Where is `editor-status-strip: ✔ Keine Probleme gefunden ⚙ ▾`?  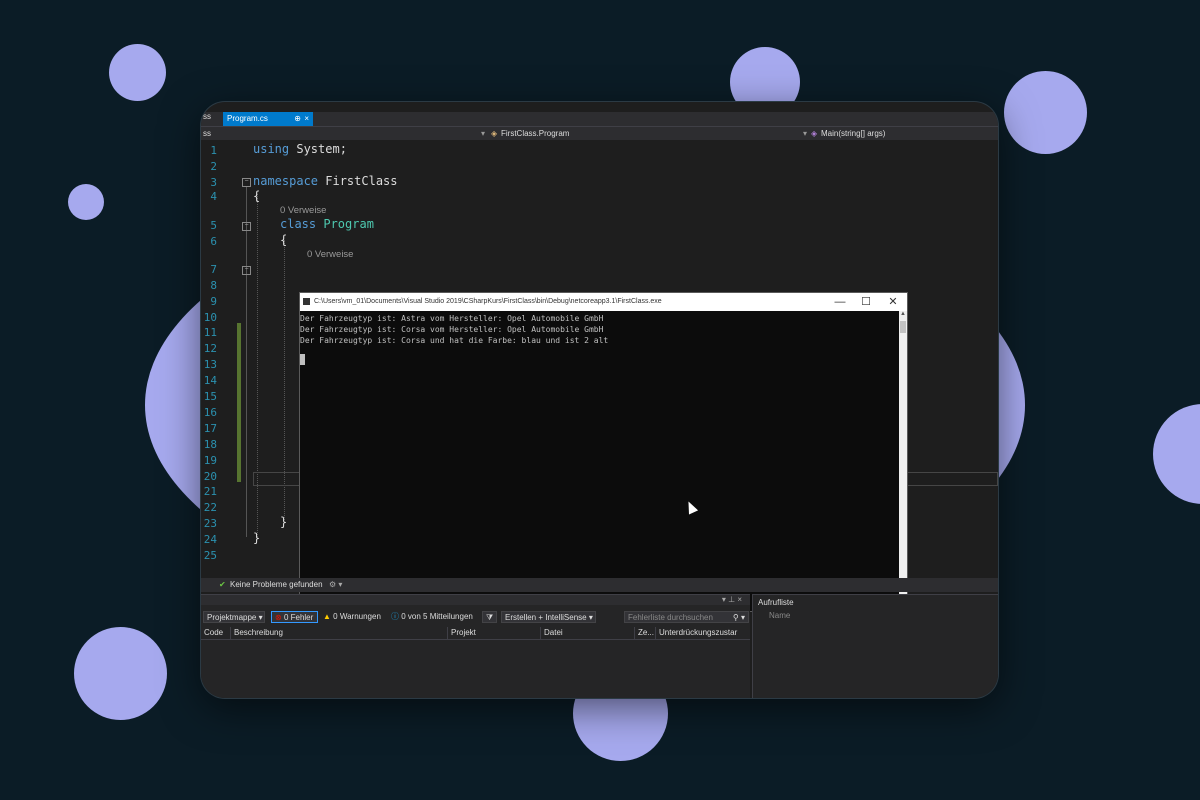
editor-status-strip: ✔ Keine Probleme gefunden ⚙ ▾ is located at coordinates (599, 585).